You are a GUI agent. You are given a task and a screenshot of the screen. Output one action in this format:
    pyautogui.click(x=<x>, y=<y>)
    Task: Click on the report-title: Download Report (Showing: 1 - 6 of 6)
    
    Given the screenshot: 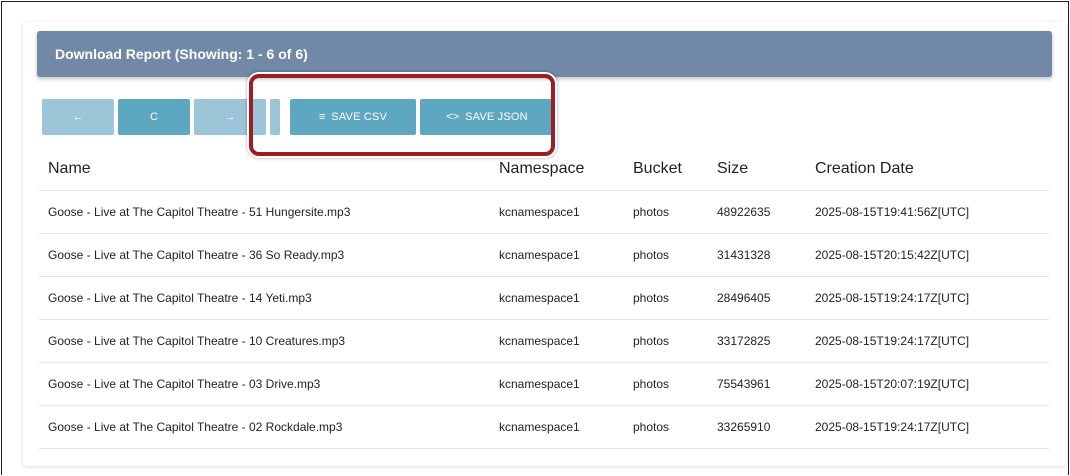 What is the action you would take?
    pyautogui.click(x=544, y=54)
    